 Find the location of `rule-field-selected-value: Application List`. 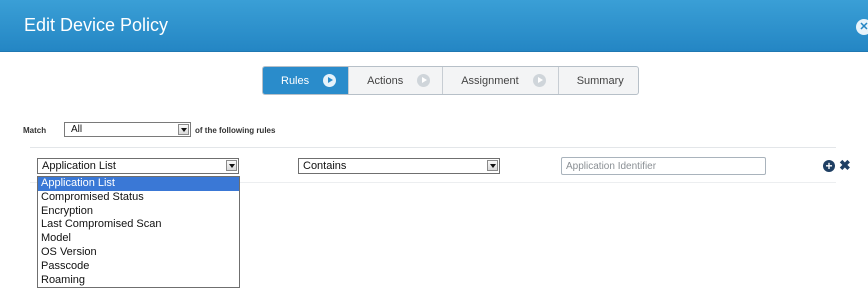

rule-field-selected-value: Application List is located at coordinates (79, 166).